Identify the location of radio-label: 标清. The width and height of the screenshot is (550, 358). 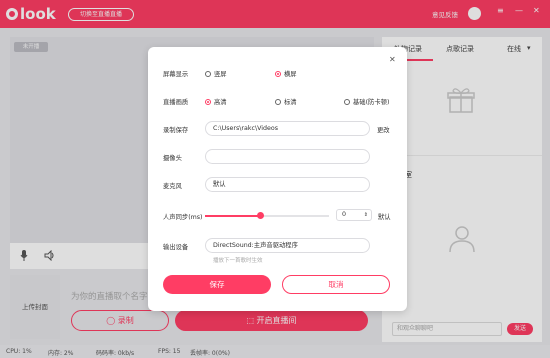
(290, 102).